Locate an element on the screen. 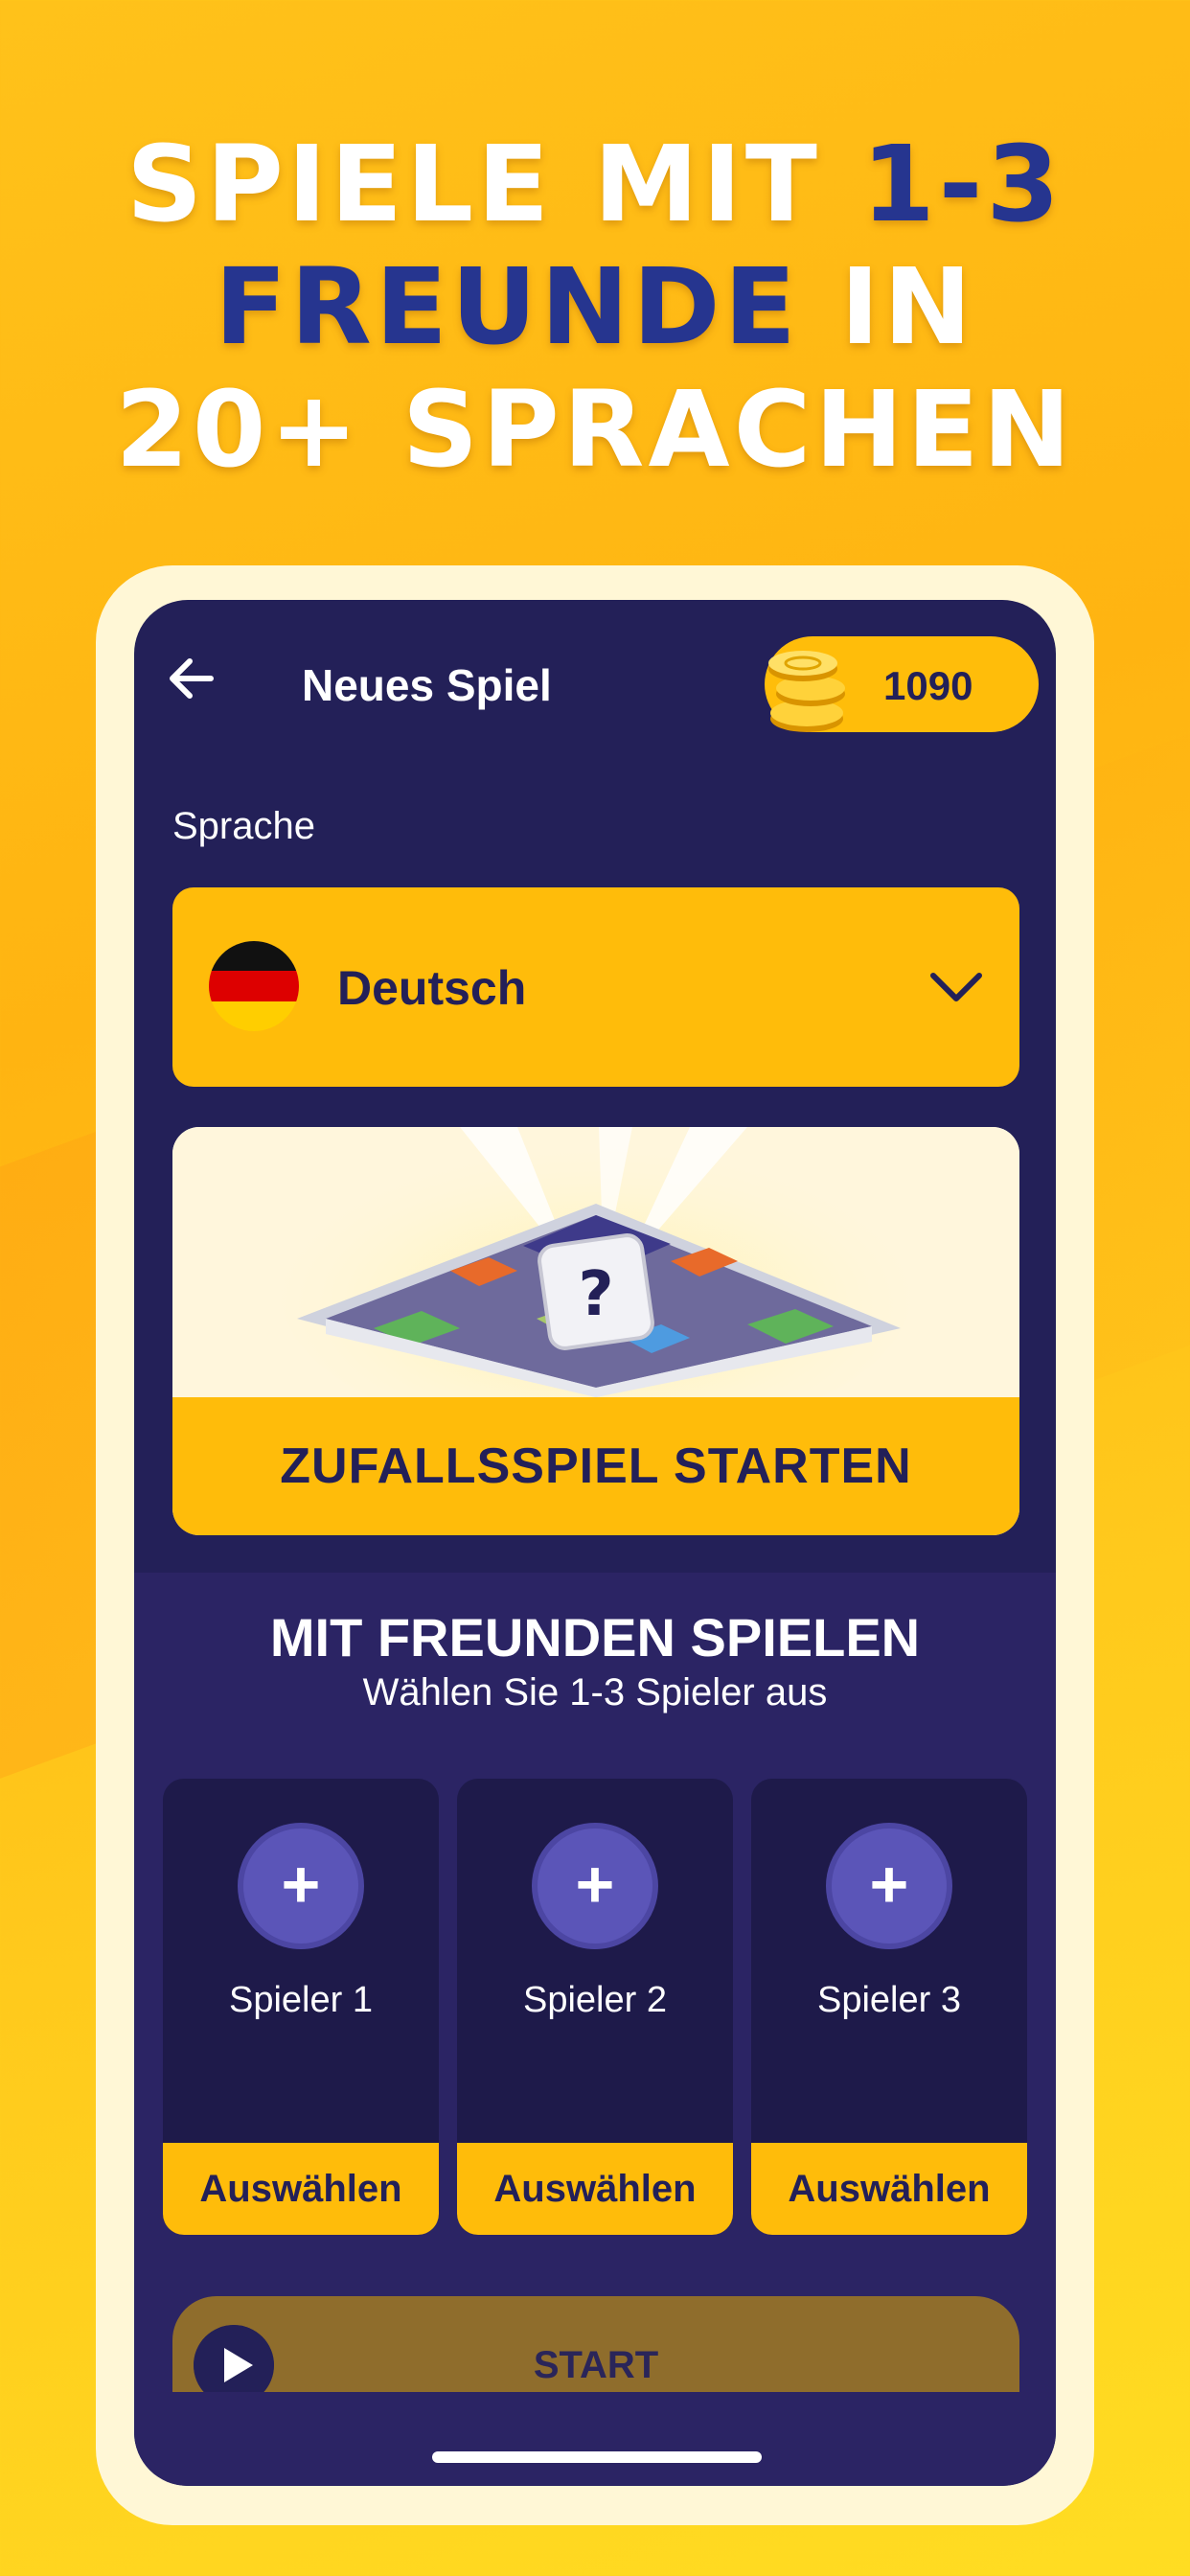  coin-balance: 1090 is located at coordinates (902, 684).